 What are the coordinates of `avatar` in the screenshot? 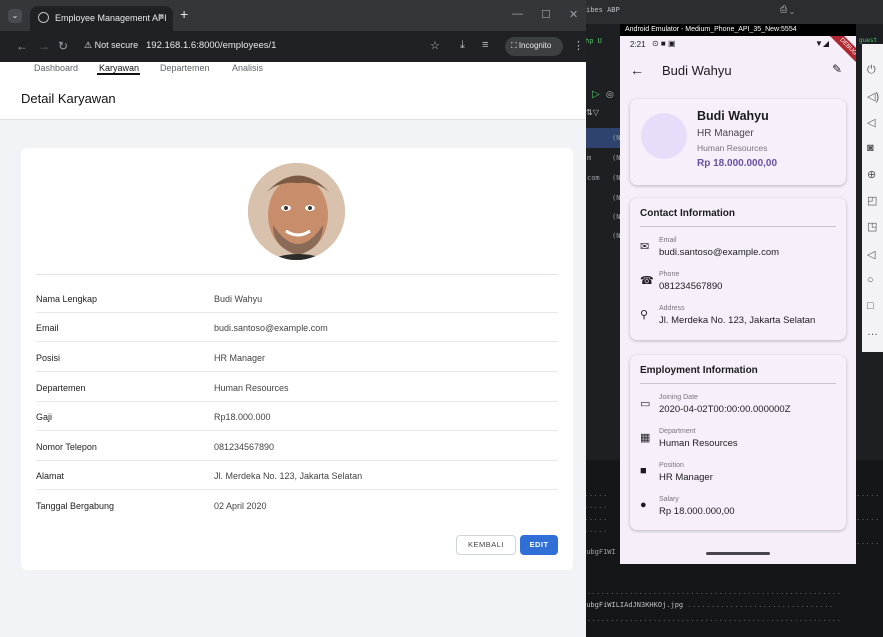 It's located at (664, 136).